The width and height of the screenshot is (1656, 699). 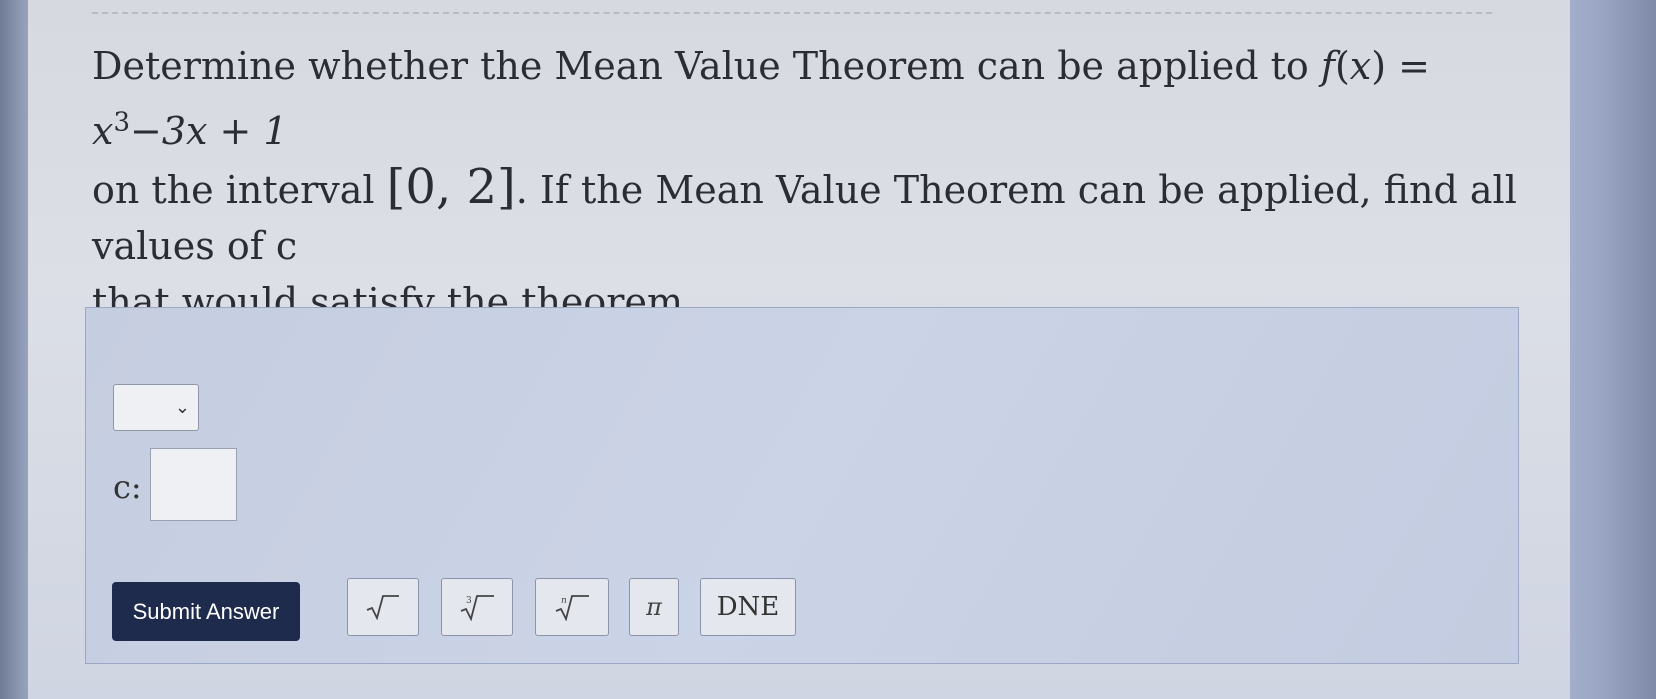 What do you see at coordinates (208, 130) in the screenshot?
I see `function-rest: −3x + 1` at bounding box center [208, 130].